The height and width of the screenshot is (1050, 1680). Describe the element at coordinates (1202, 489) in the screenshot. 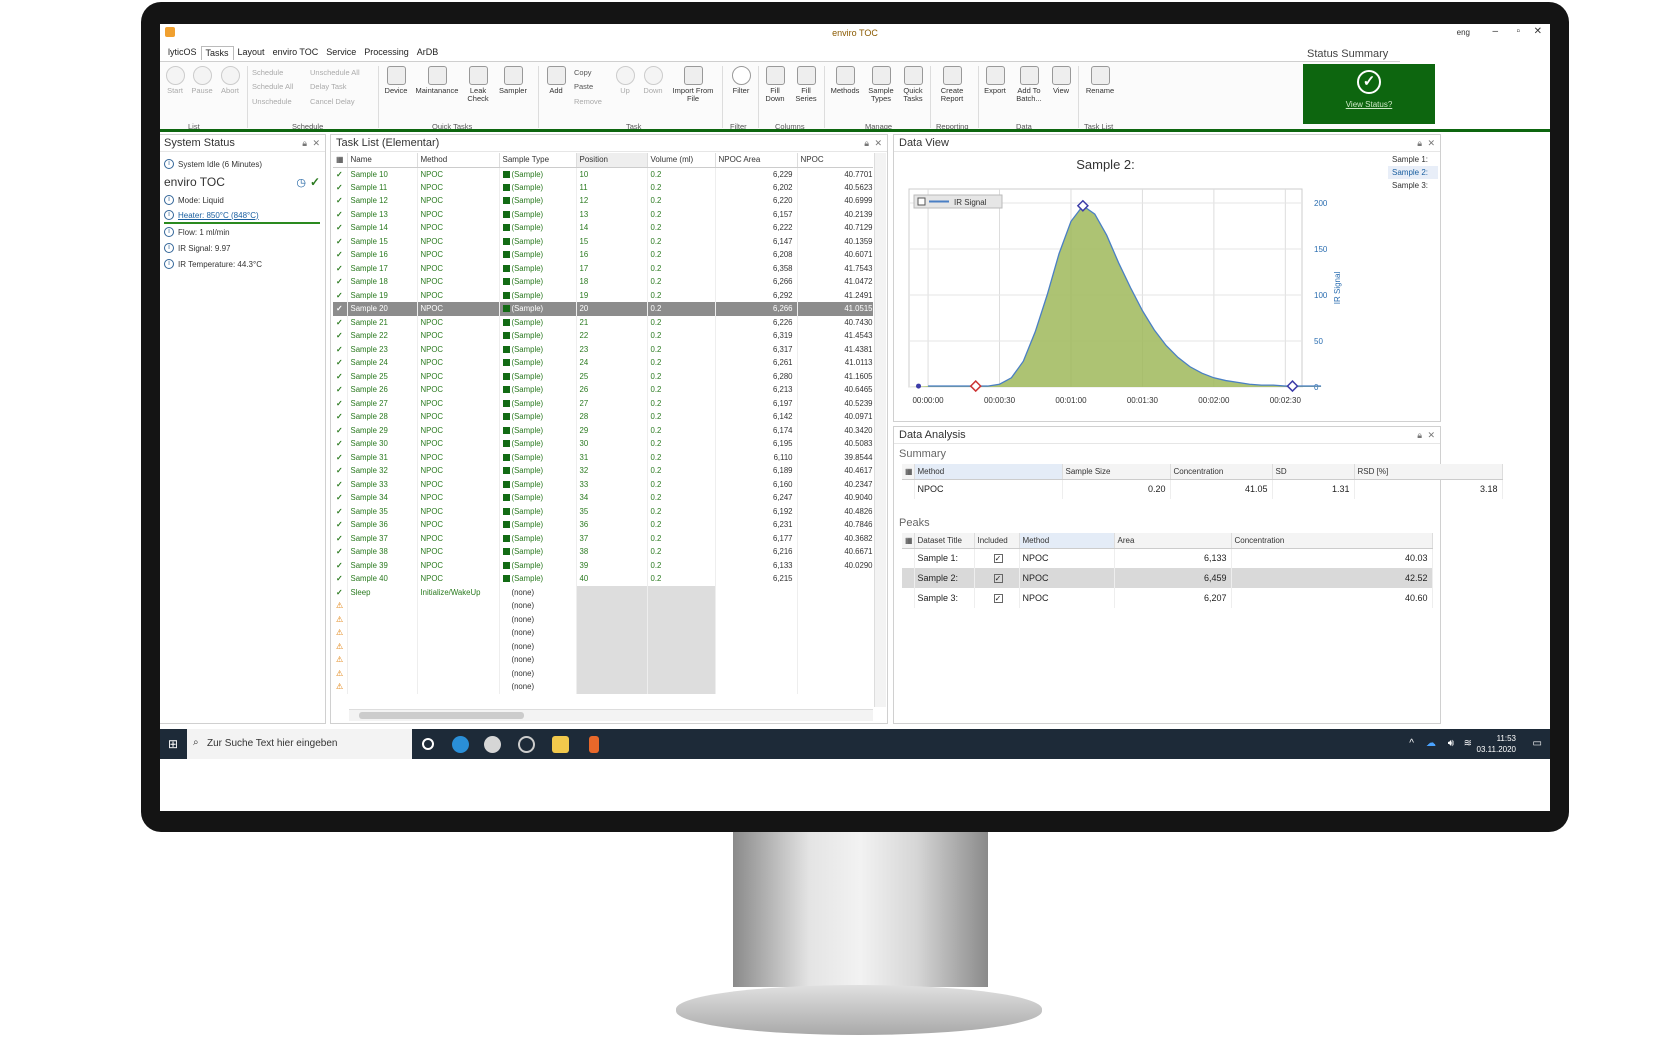

I see `summary-row: NPOC 0.20 41.05 1.31 3.18` at that location.